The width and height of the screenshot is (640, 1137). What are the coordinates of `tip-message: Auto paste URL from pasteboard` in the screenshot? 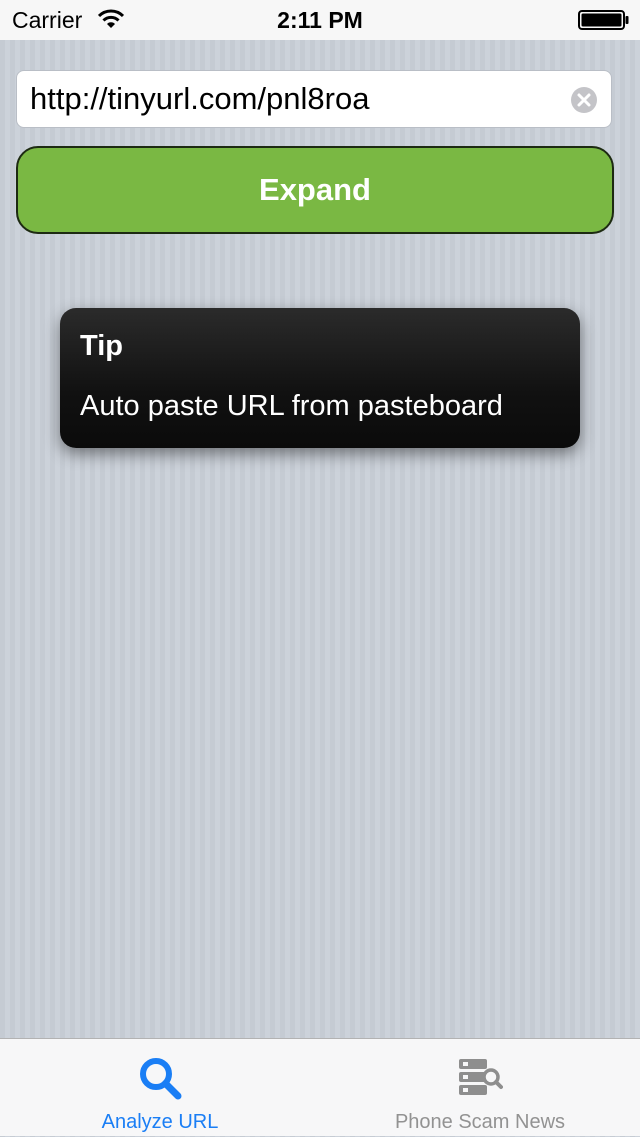 It's located at (291, 406).